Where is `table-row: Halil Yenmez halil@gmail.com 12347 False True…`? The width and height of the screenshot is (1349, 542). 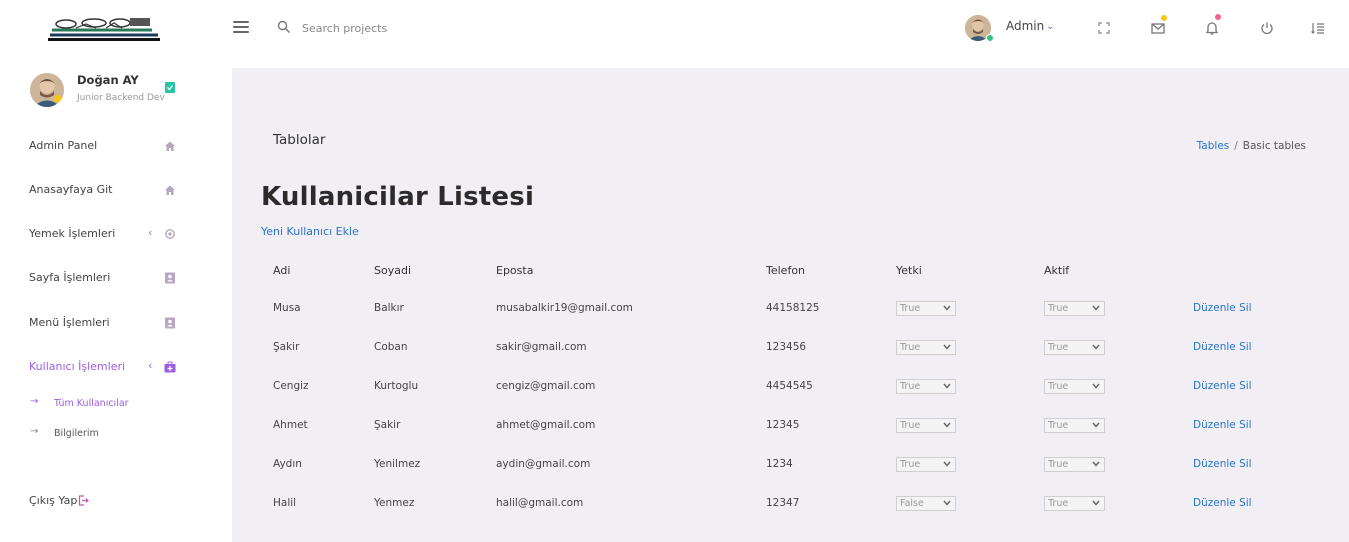 table-row: Halil Yenmez halil@gmail.com 12347 False True… is located at coordinates (790, 504).